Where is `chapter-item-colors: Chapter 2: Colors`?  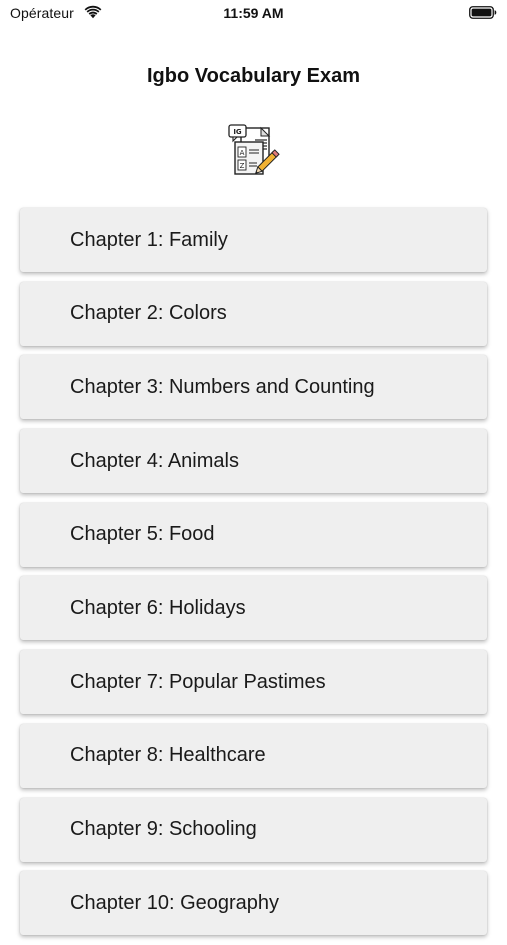 chapter-item-colors: Chapter 2: Colors is located at coordinates (253, 313).